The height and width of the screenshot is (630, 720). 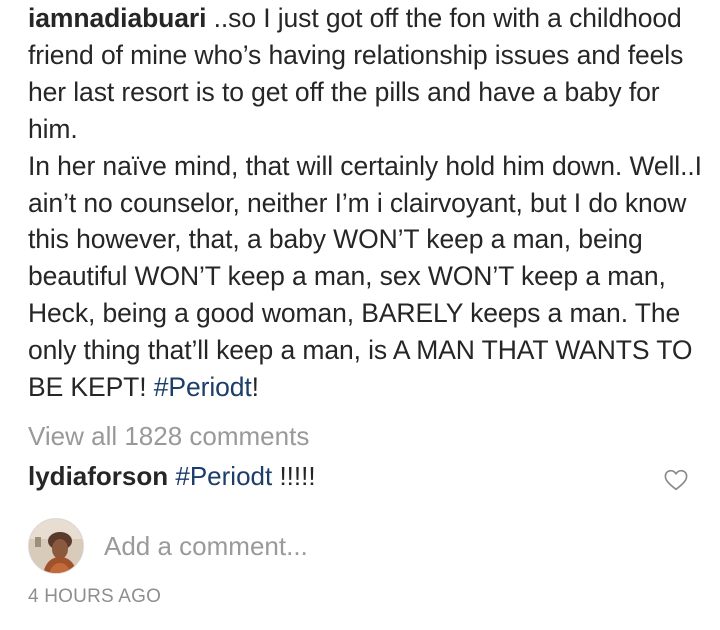 I want to click on add-comment-input, so click(x=354, y=546).